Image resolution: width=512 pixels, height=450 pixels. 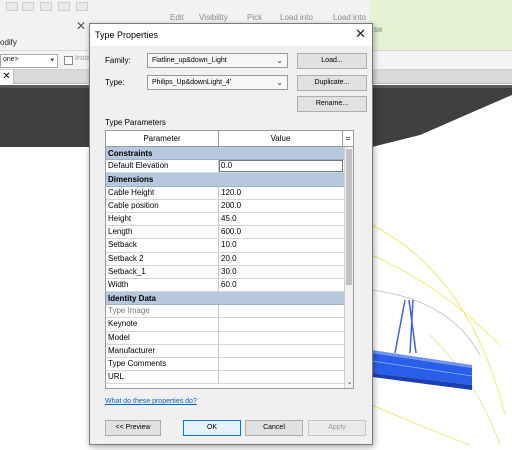 I want to click on parameter-name: Setback_1, so click(x=162, y=271).